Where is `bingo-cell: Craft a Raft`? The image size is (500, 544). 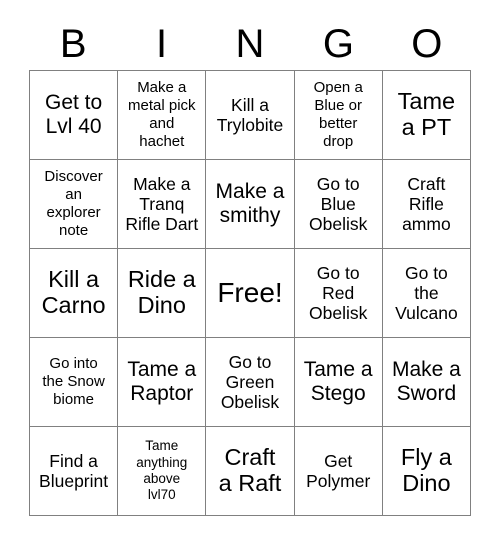
bingo-cell: Craft a Raft is located at coordinates (250, 471).